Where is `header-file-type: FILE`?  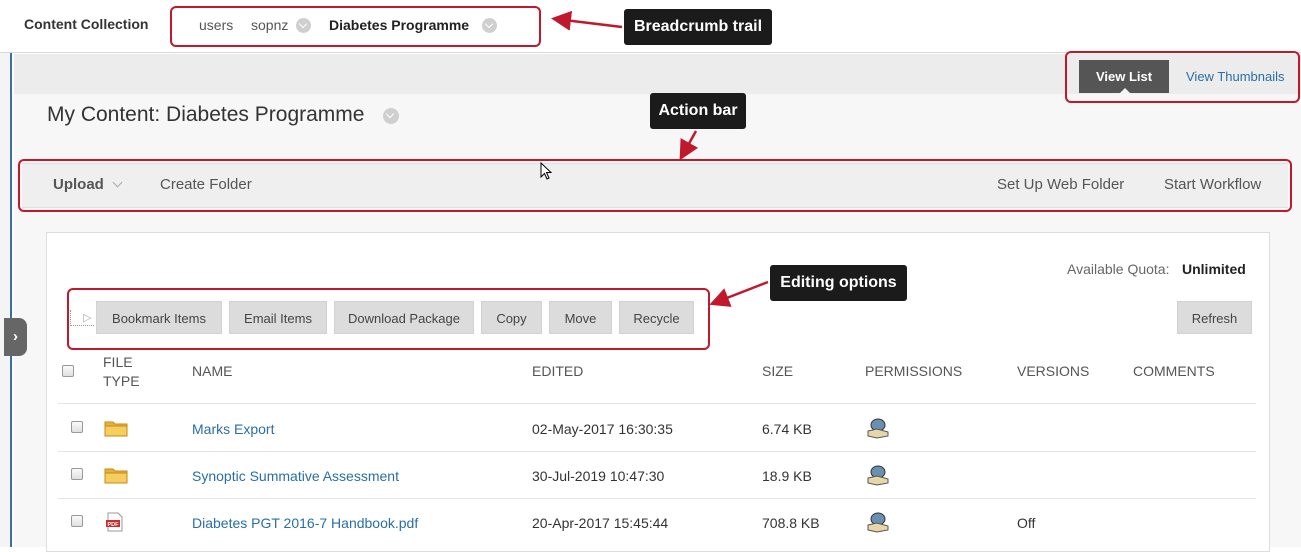
header-file-type: FILE is located at coordinates (118, 362).